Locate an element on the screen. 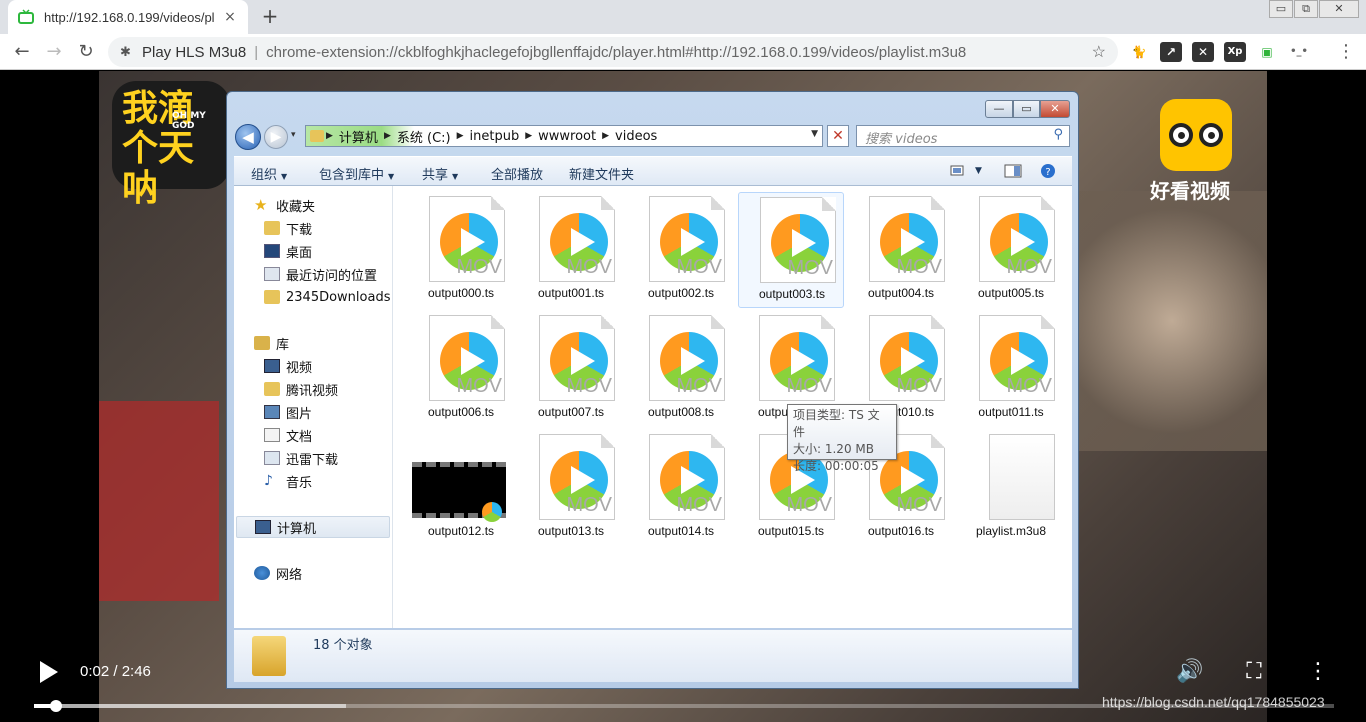 The width and height of the screenshot is (1366, 722). xp-extension-icon: Xp is located at coordinates (1235, 52).